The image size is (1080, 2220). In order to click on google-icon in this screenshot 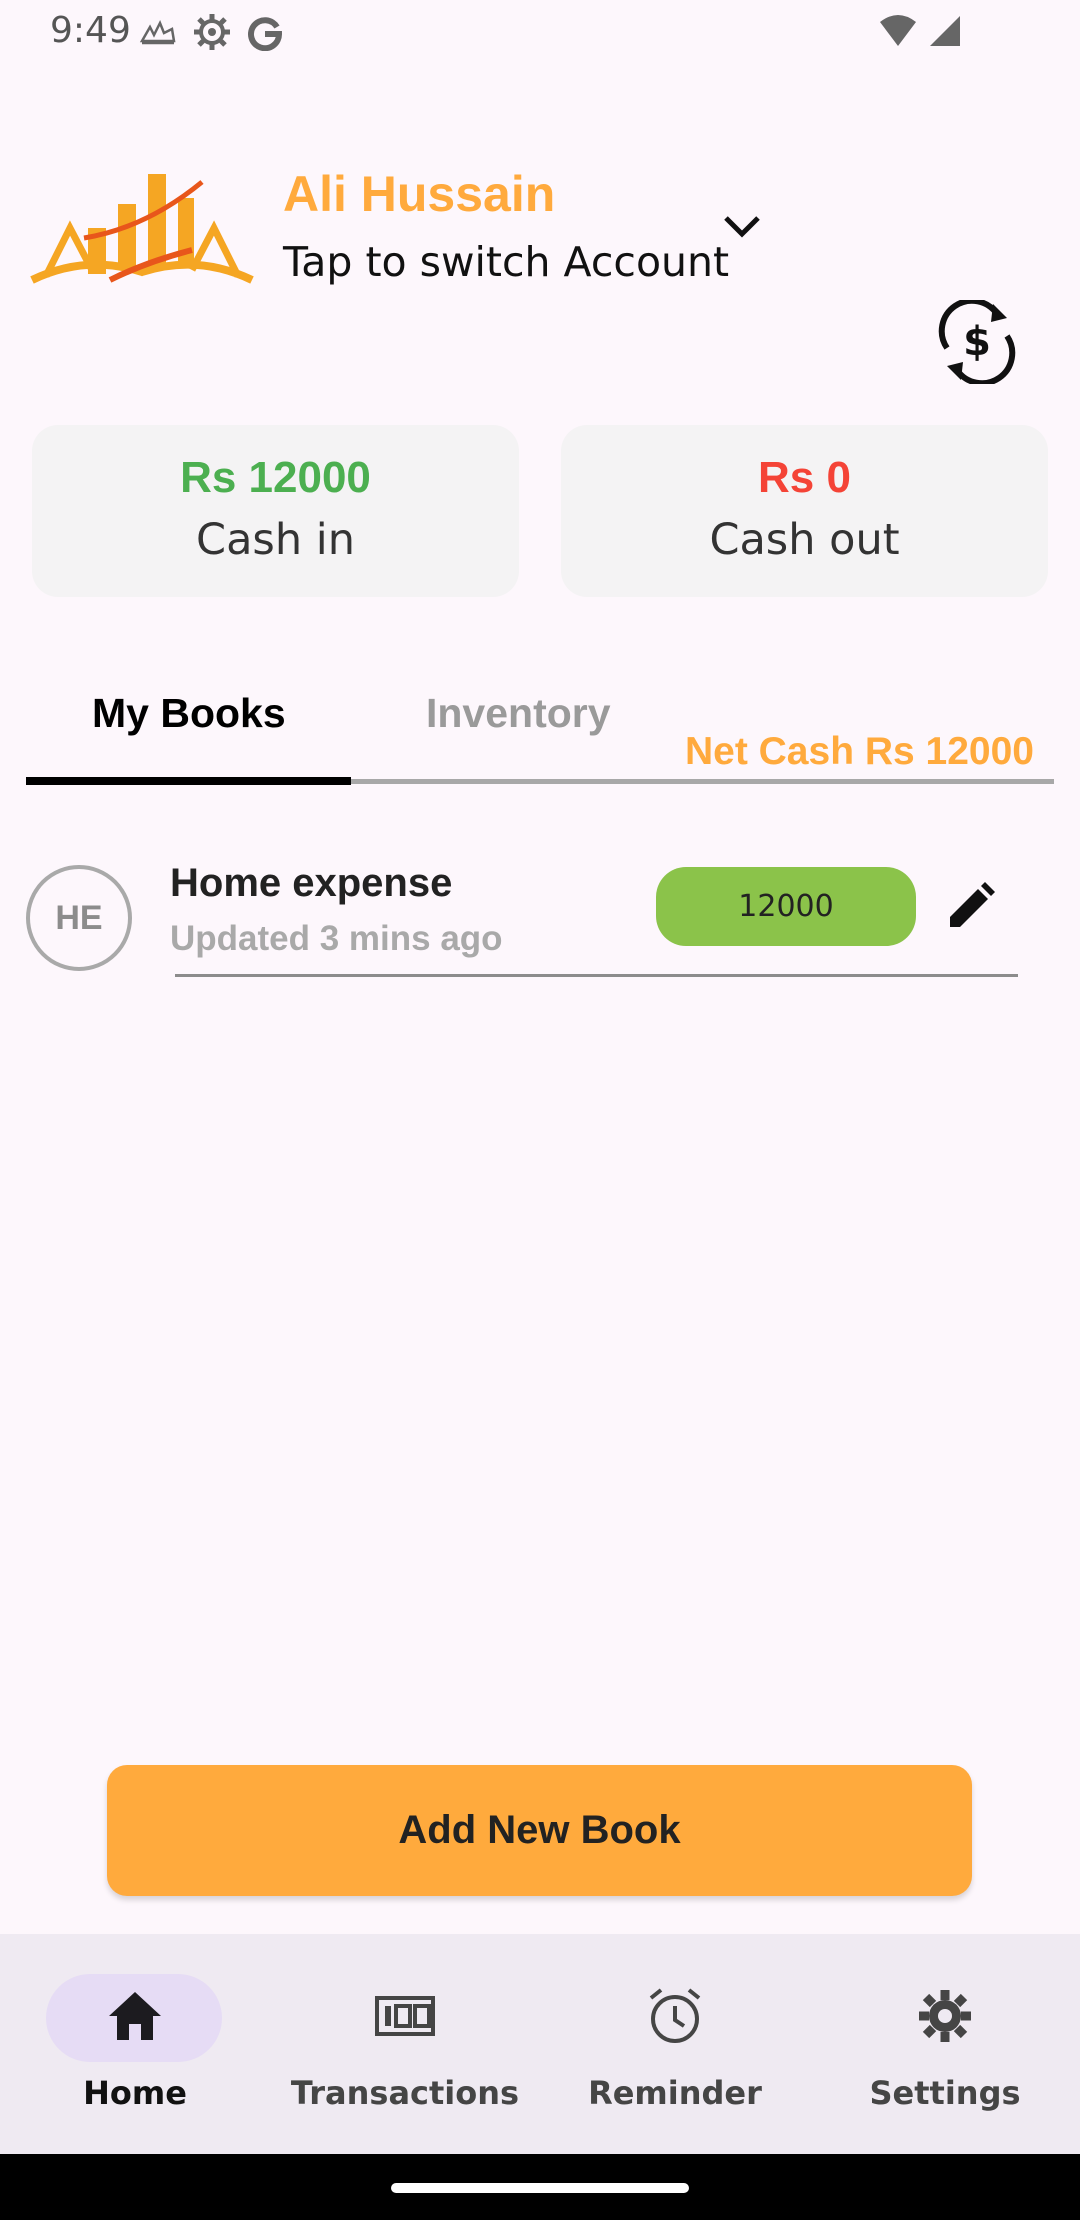, I will do `click(265, 34)`.